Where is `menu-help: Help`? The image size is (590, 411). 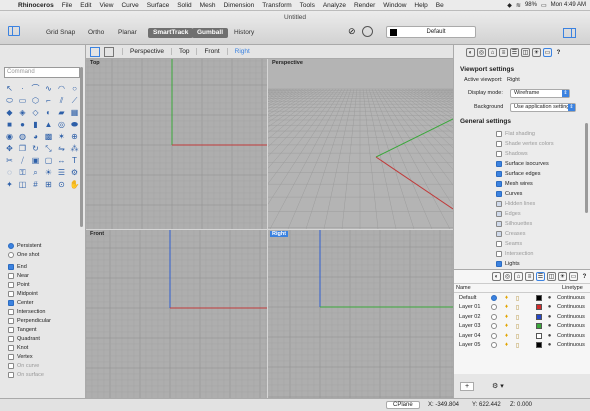 menu-help: Help is located at coordinates (420, 5).